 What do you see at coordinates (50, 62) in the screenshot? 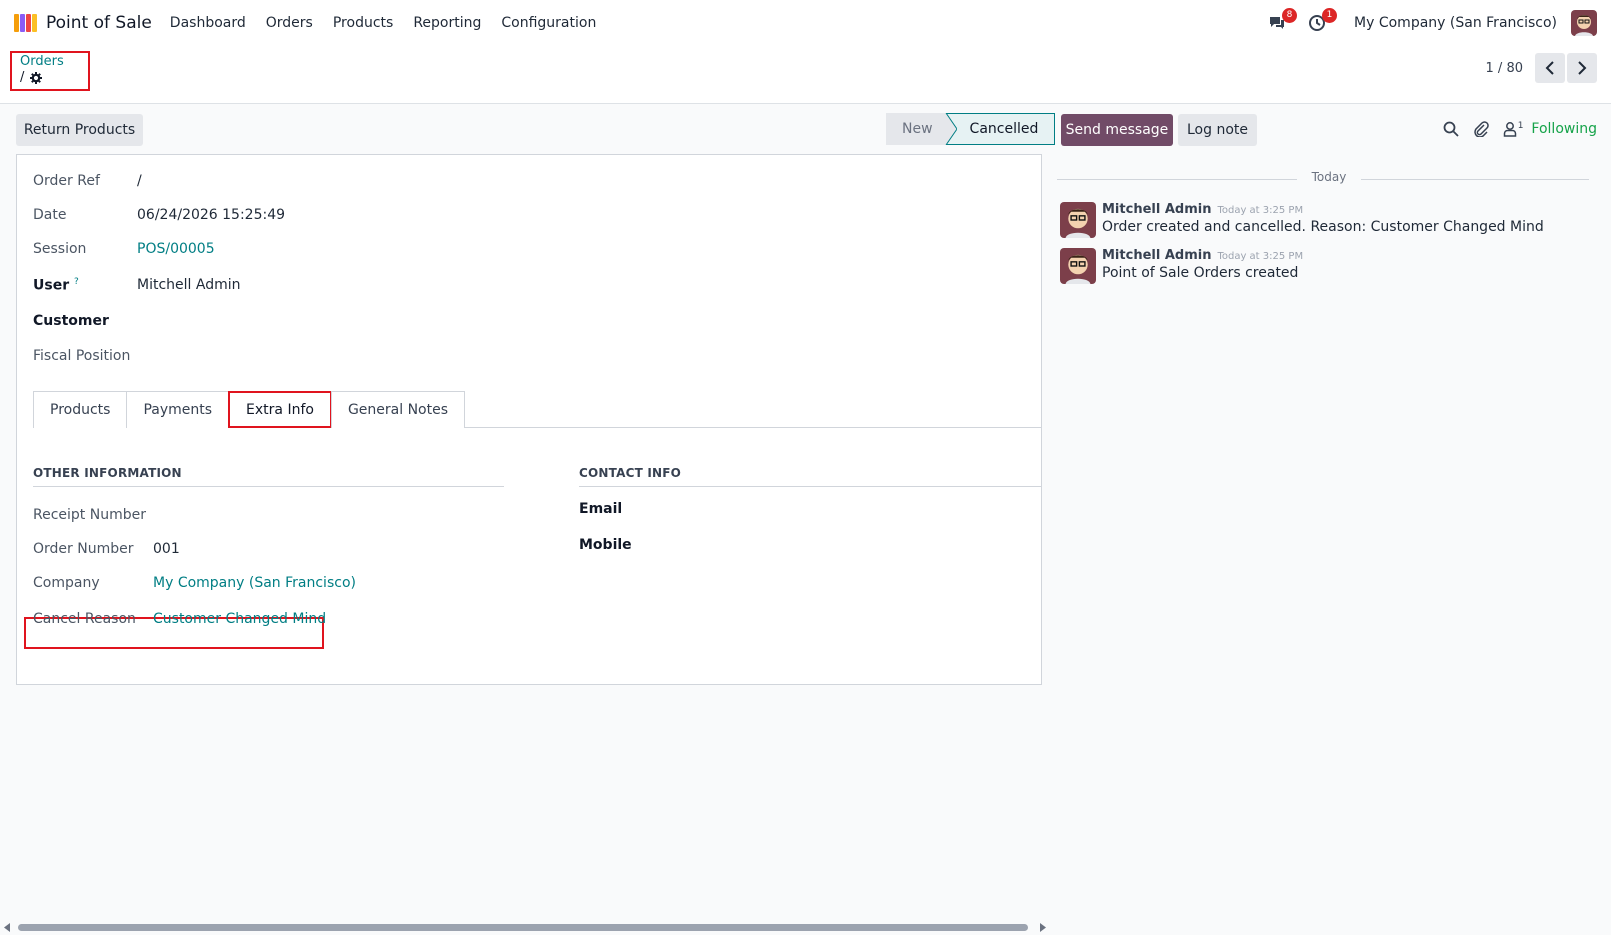
I see `breadcrumb-orders: Orders` at bounding box center [50, 62].